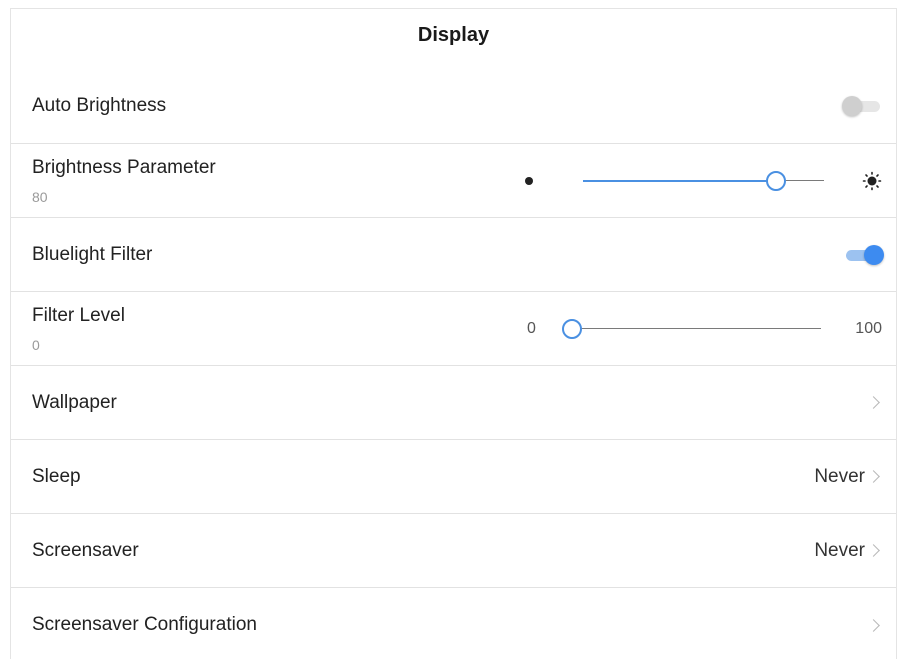 This screenshot has width=905, height=662. Describe the element at coordinates (839, 550) in the screenshot. I see `screensaver-value: Never` at that location.